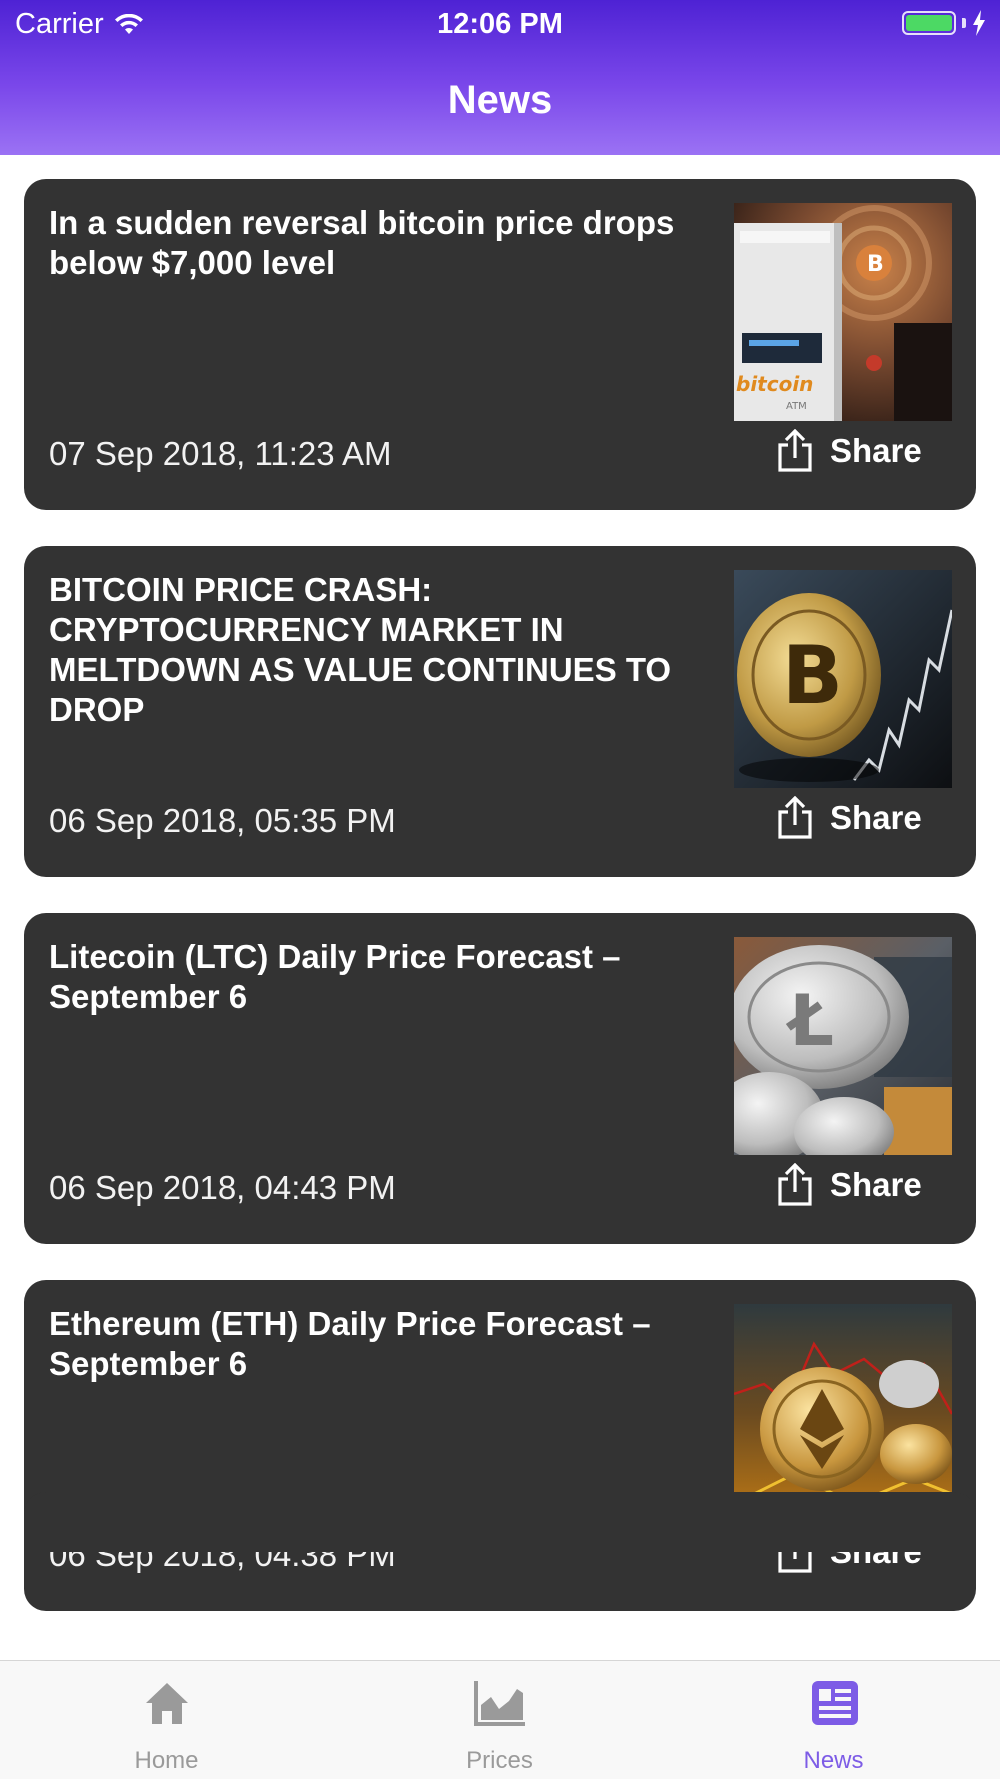  I want to click on bitcoin-coin-photo: B, so click(843, 679).